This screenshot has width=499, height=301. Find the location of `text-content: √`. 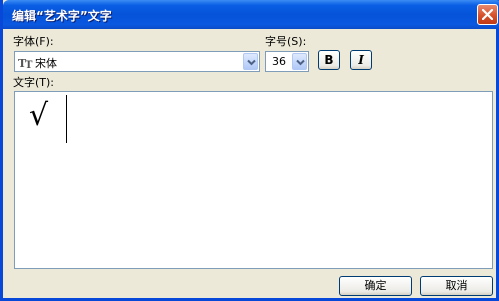

text-content: √ is located at coordinates (39, 115).